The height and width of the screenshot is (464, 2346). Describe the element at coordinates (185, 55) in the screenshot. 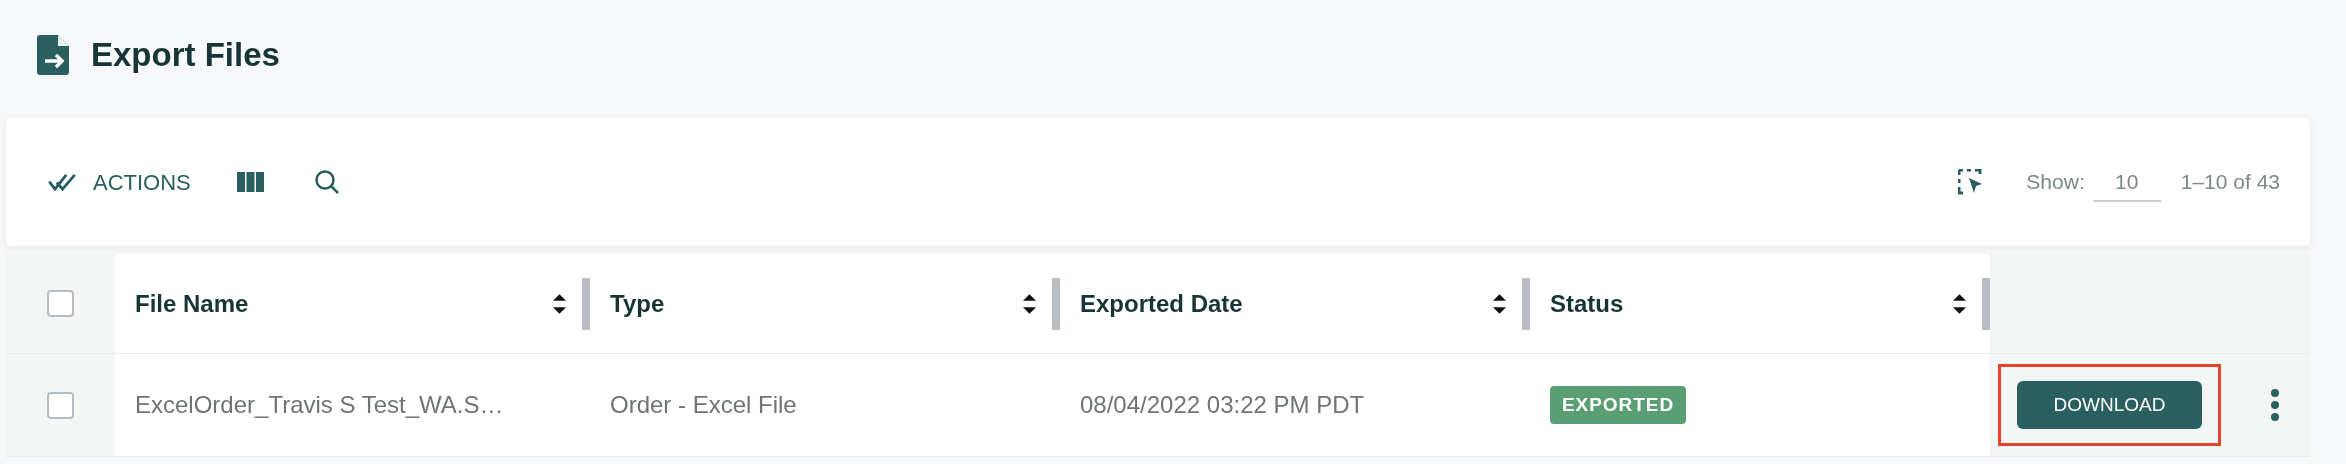

I see `page-title: Export Files` at that location.